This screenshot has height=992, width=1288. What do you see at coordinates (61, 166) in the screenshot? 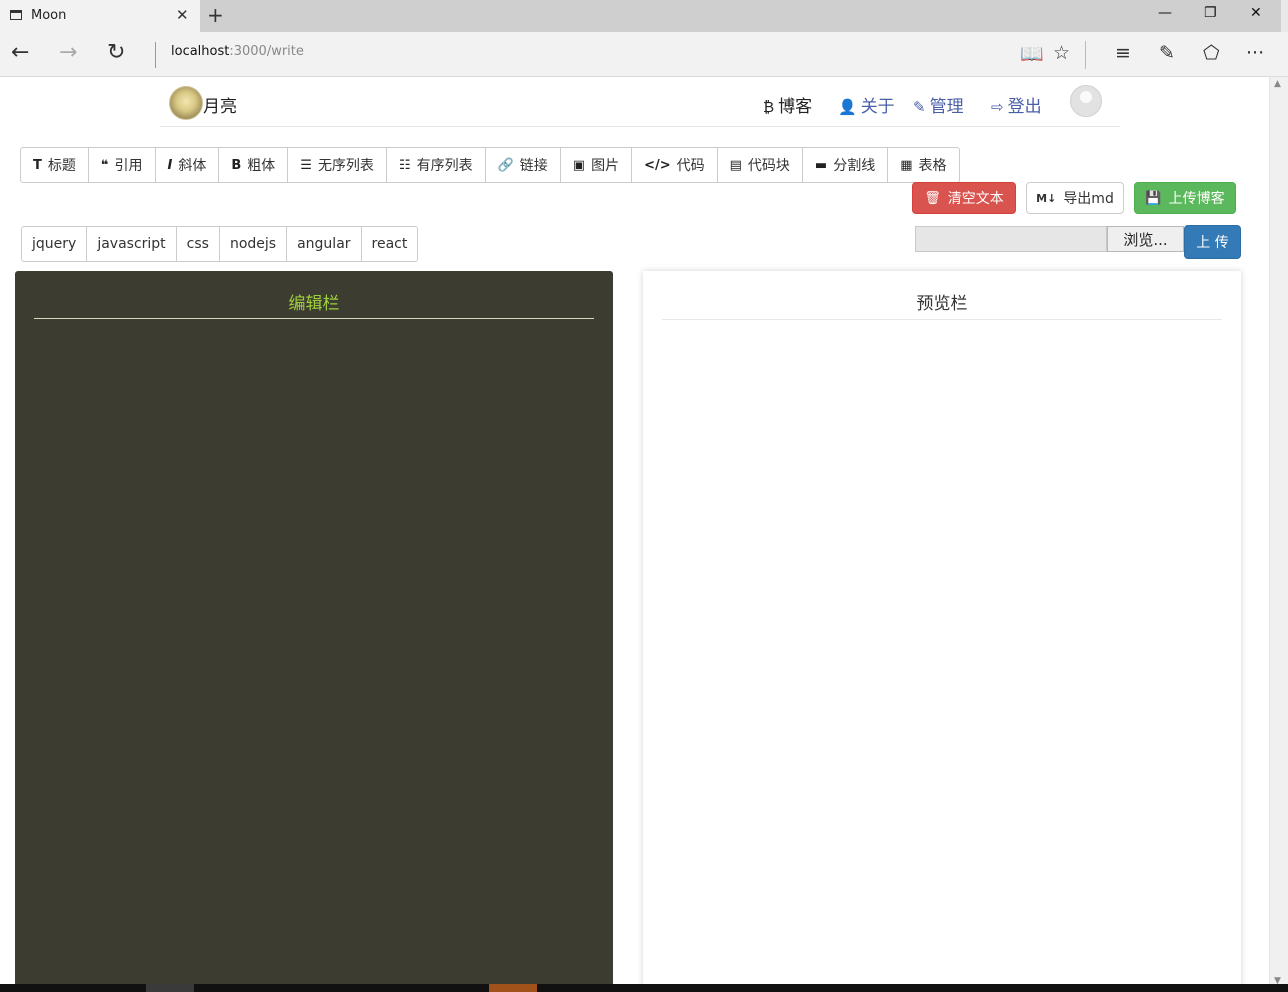
I see `heading-label: 标题` at bounding box center [61, 166].